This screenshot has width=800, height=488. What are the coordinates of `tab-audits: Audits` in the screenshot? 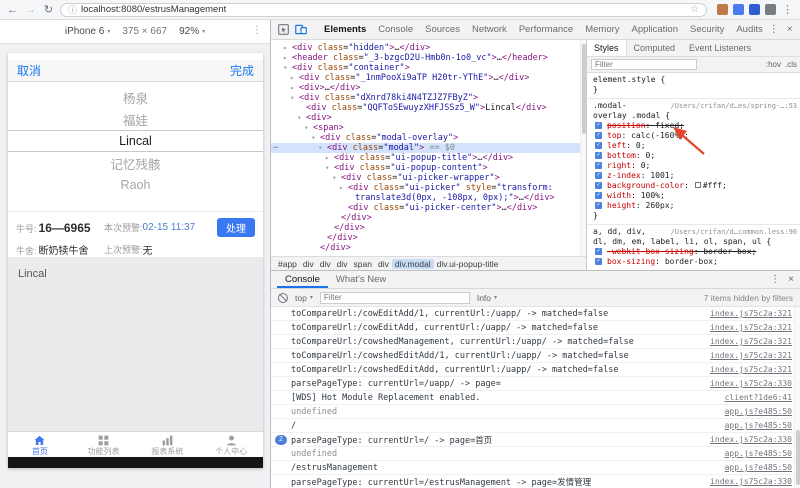 It's located at (749, 29).